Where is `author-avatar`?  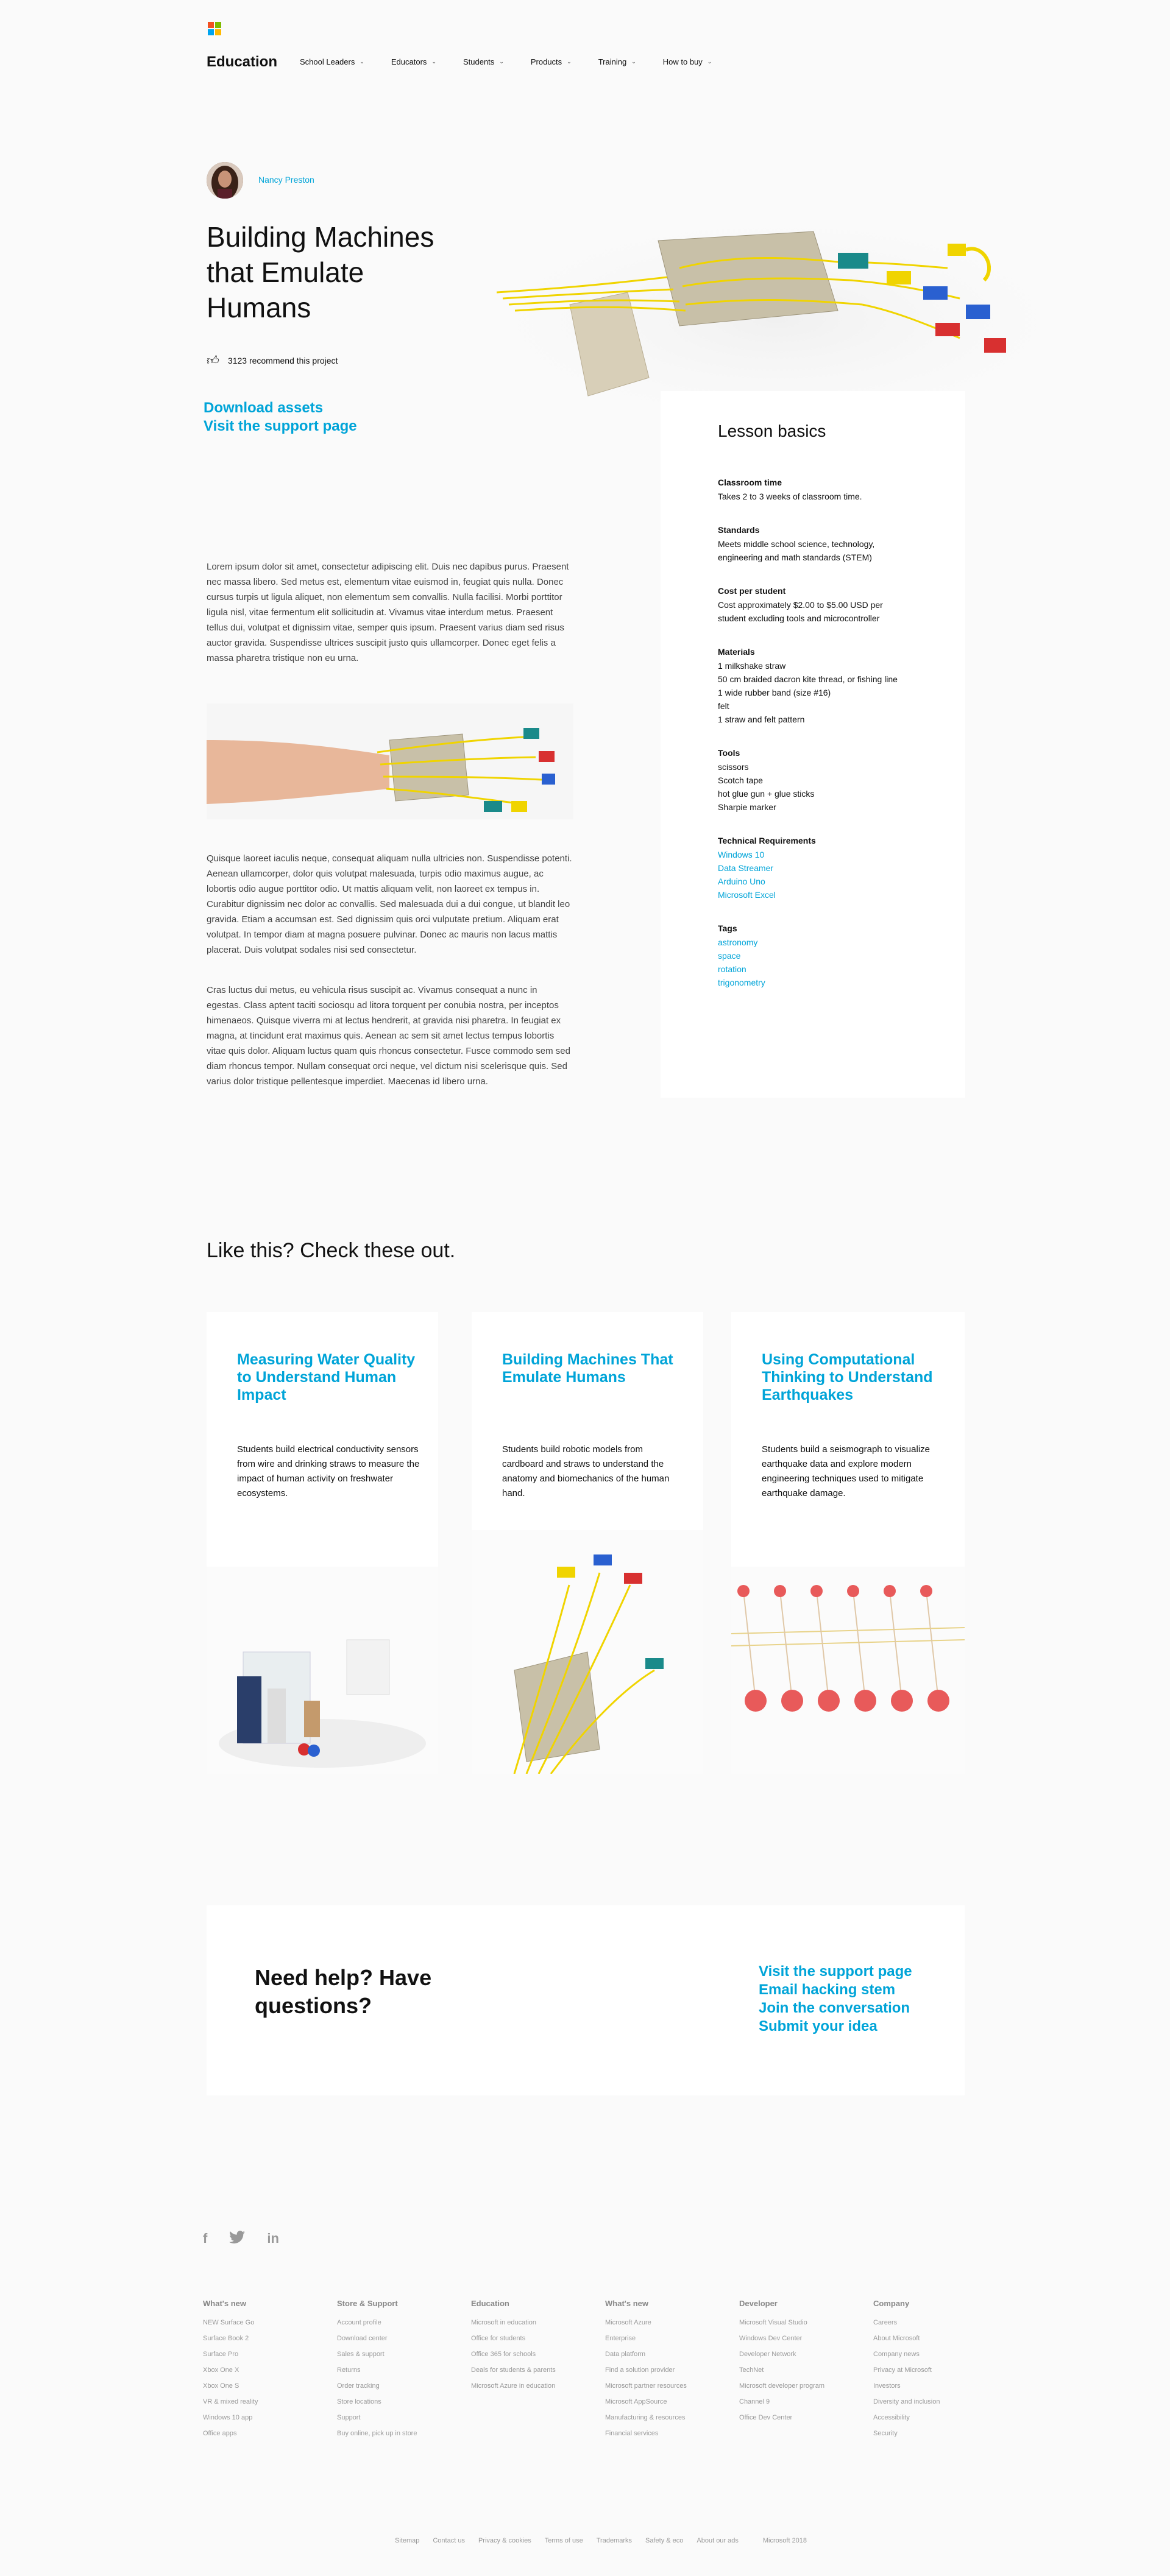 author-avatar is located at coordinates (225, 180).